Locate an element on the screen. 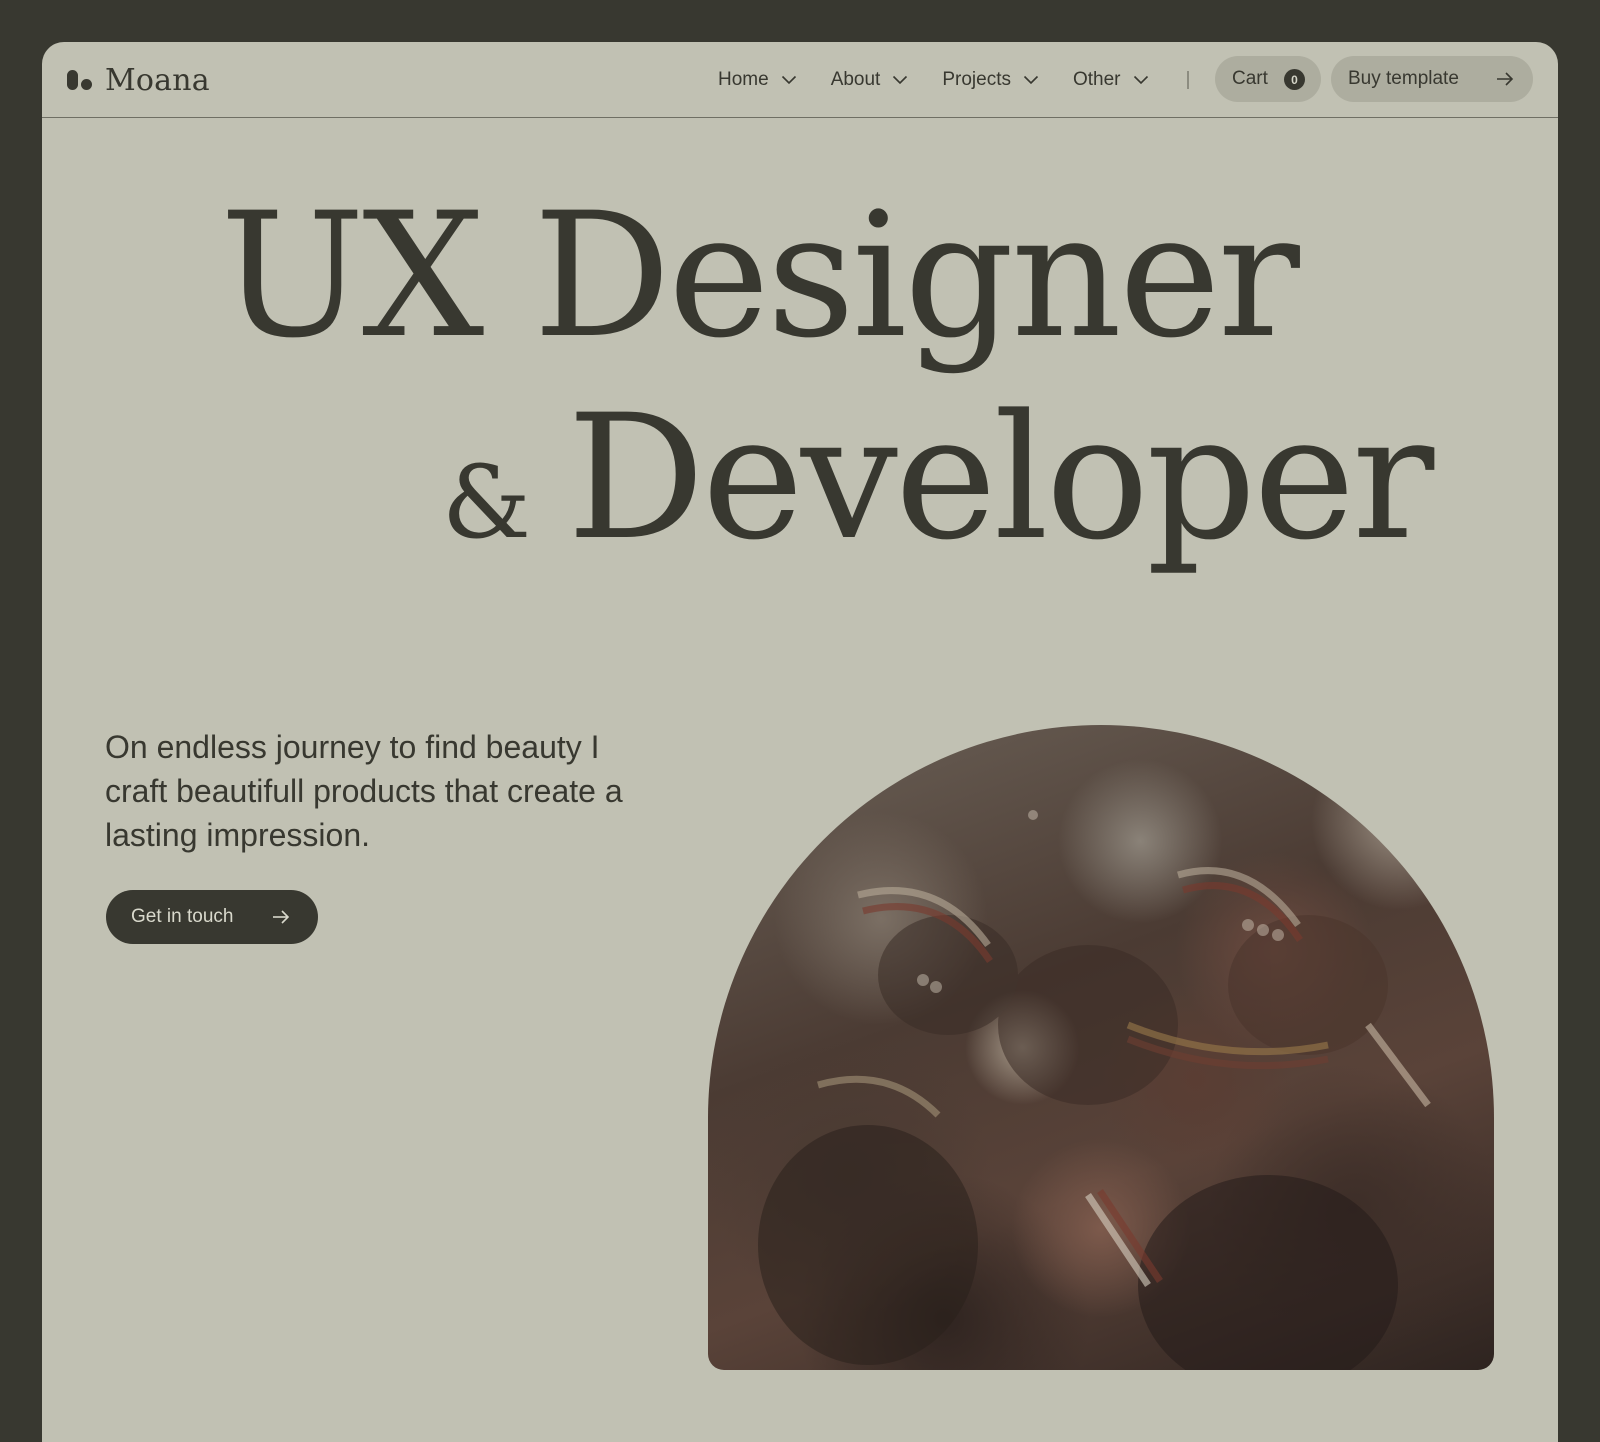 The width and height of the screenshot is (1600, 1442). nav-item-label: Home is located at coordinates (743, 79).